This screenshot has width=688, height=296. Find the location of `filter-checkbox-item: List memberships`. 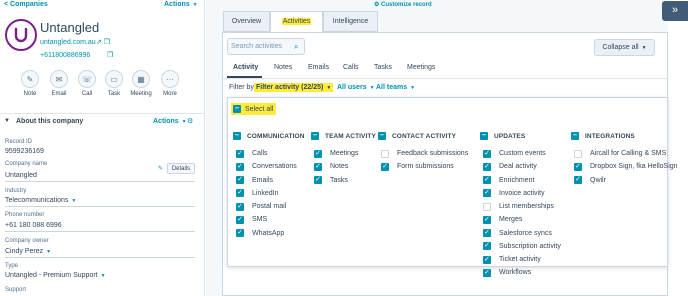

filter-checkbox-item: List memberships is located at coordinates (522, 206).